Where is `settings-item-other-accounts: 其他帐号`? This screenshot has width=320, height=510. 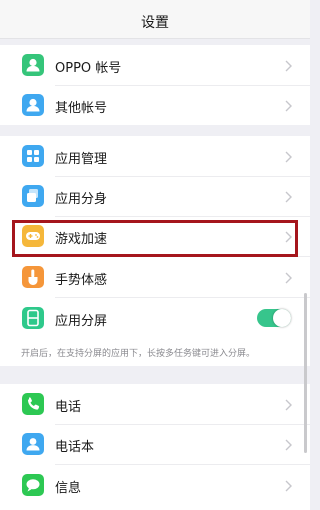 settings-item-other-accounts: 其他帐号 is located at coordinates (155, 105).